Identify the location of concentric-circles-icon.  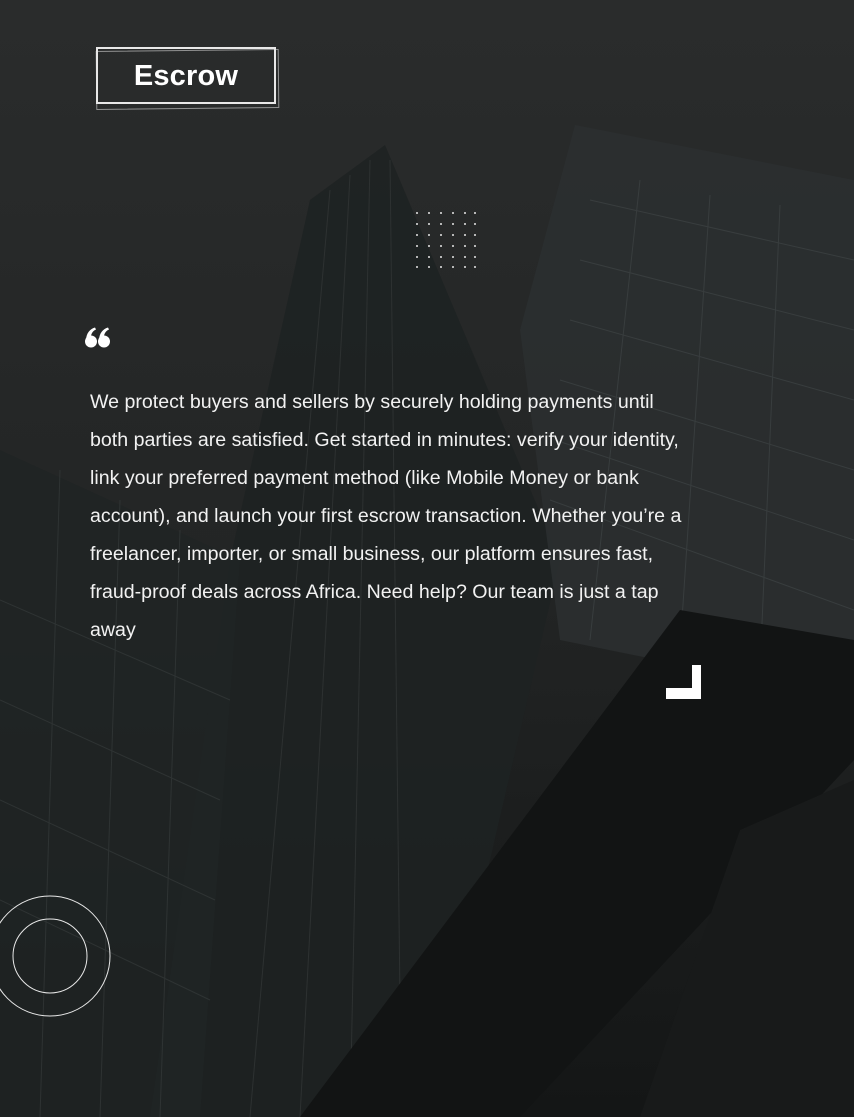
(55, 956).